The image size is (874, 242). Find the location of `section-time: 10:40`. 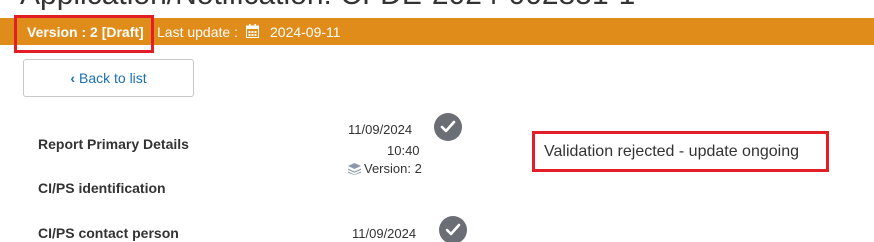

section-time: 10:40 is located at coordinates (403, 150).